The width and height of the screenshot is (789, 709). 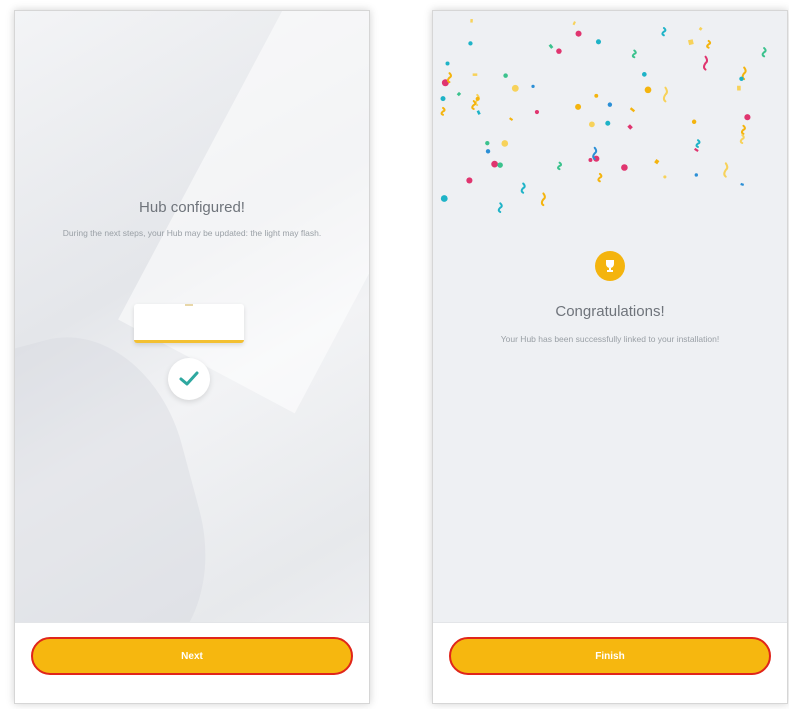 I want to click on hub-device-image, so click(x=189, y=323).